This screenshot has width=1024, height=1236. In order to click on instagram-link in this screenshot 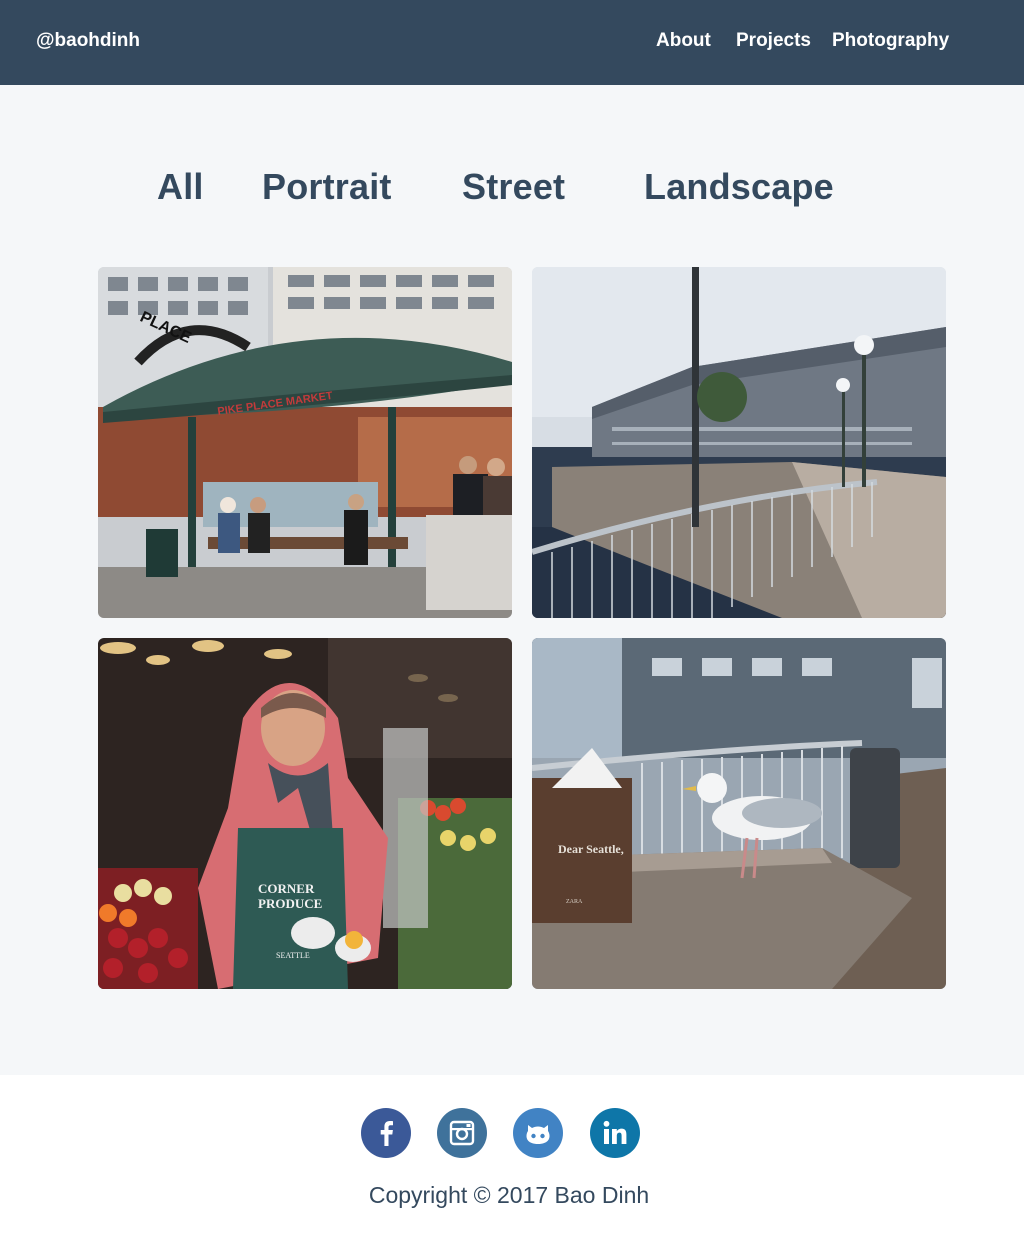, I will do `click(462, 1133)`.